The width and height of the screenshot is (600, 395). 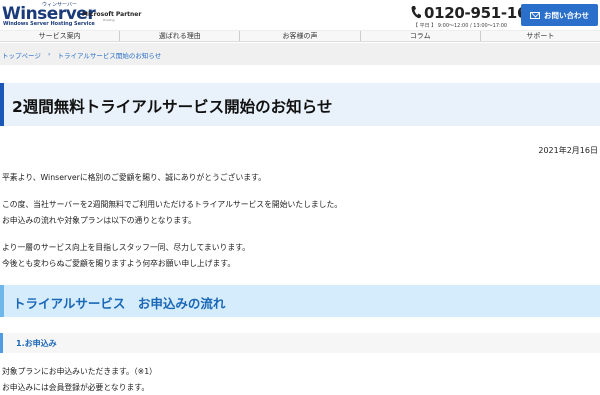 What do you see at coordinates (109, 20) in the screenshot?
I see `partner-sub-label: Hosting` at bounding box center [109, 20].